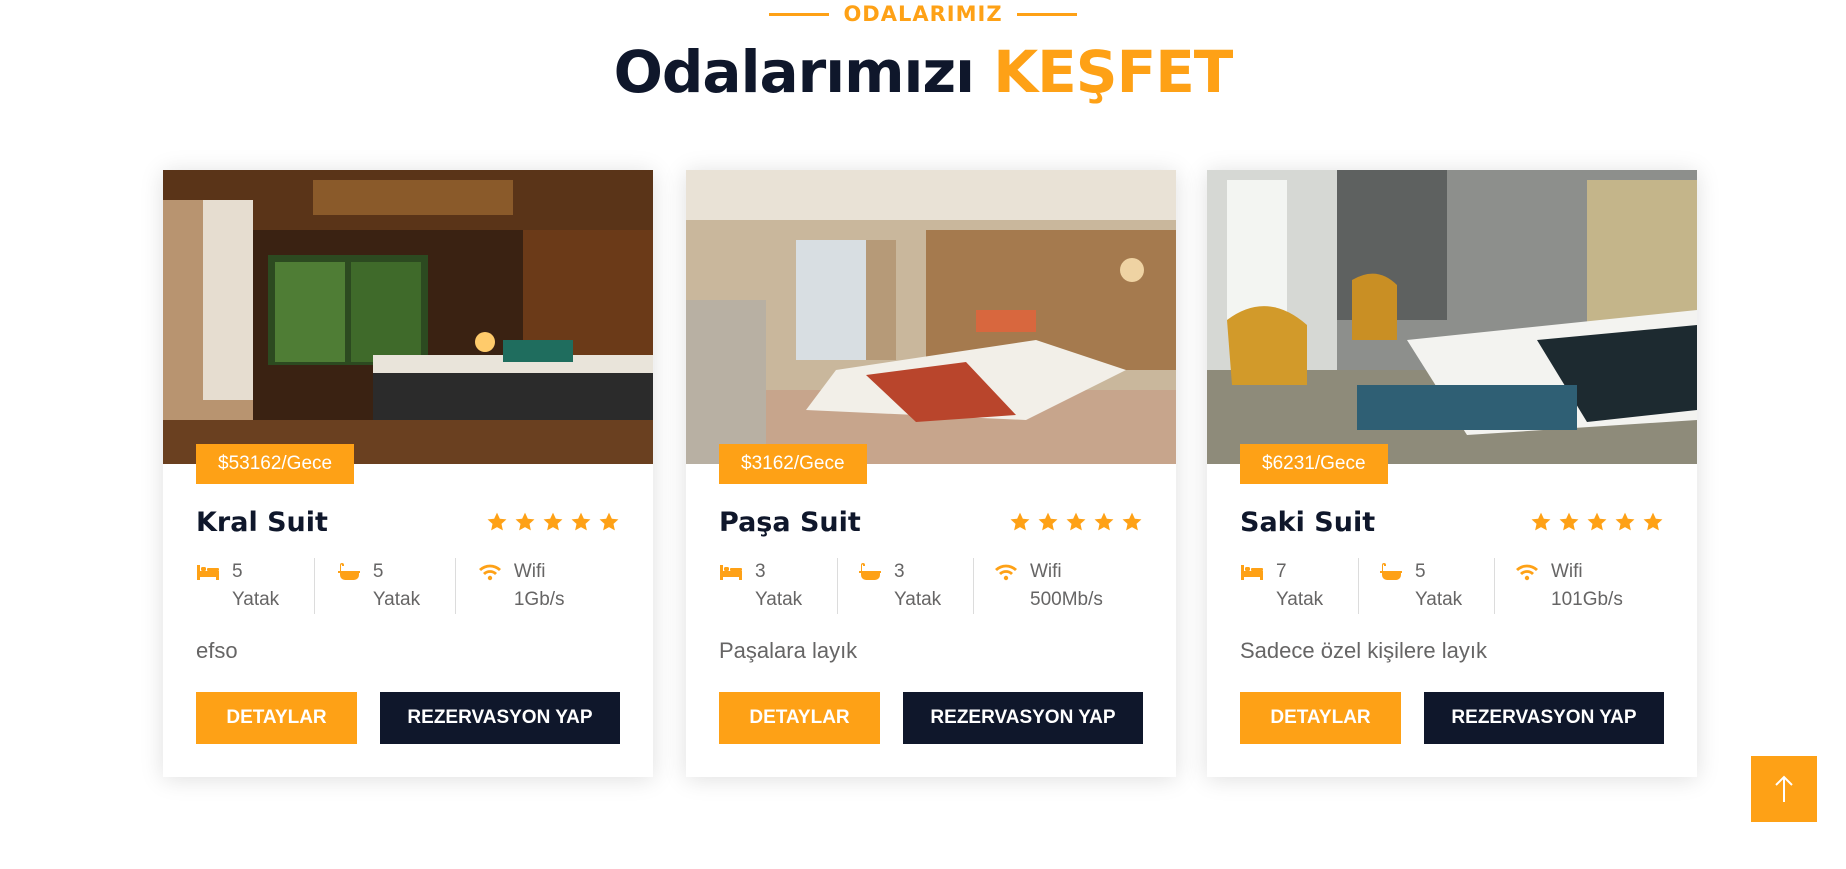  I want to click on room-description: Paşalara layık, so click(788, 650).